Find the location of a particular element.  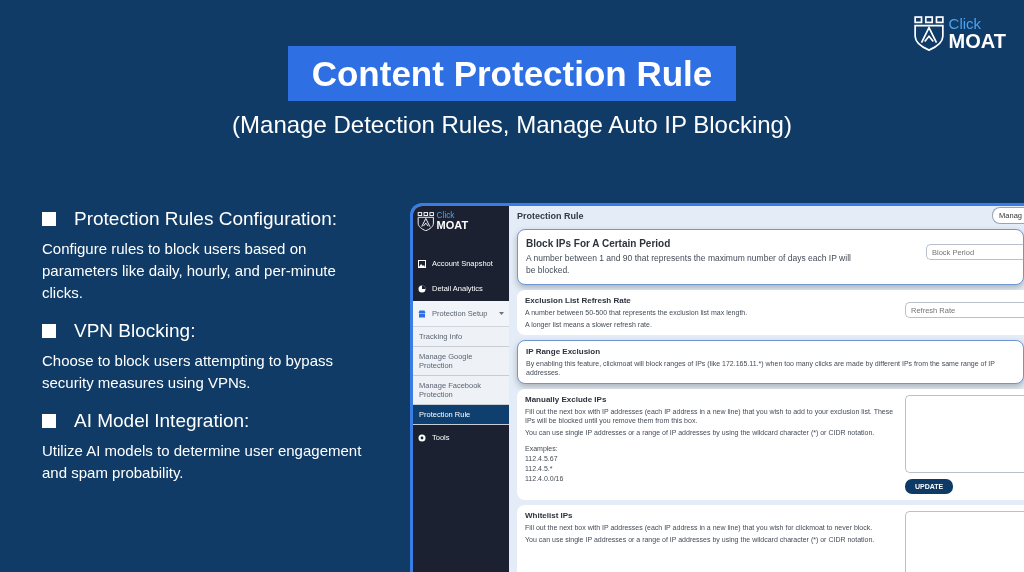

storefront-icon is located at coordinates (422, 313).